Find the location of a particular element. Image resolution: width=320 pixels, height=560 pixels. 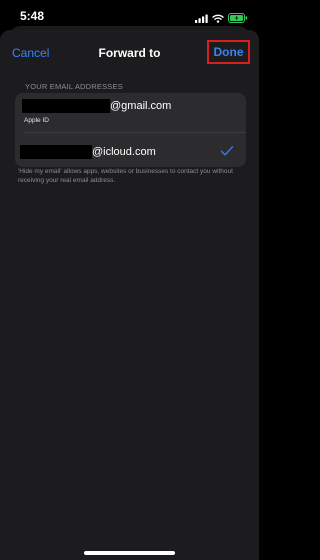

checkmark-icon is located at coordinates (227, 150).